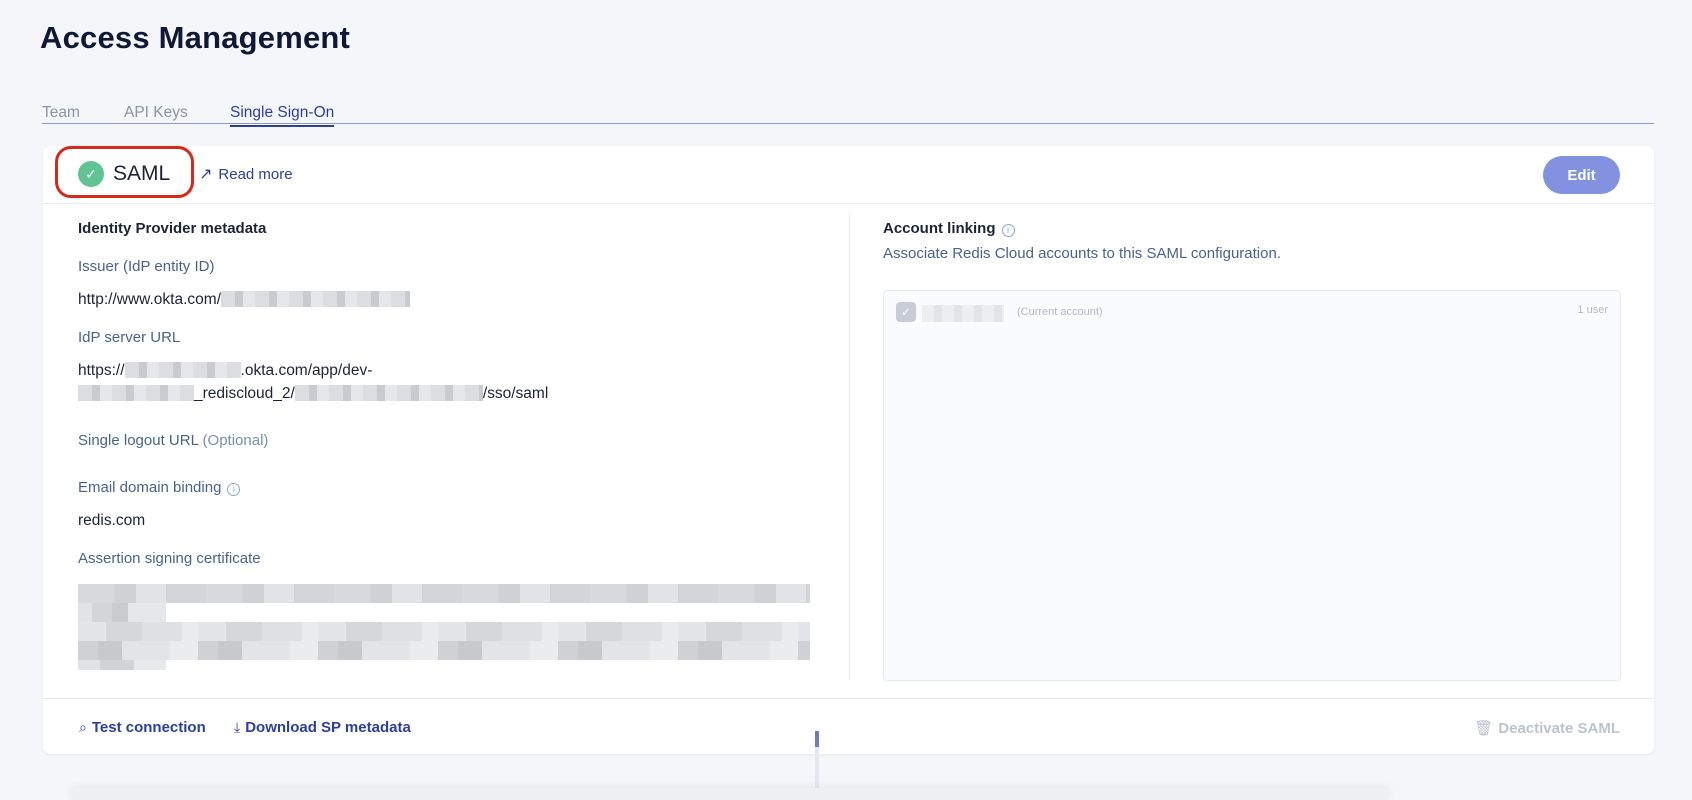  What do you see at coordinates (83, 727) in the screenshot?
I see `search-check-icon: ⌕` at bounding box center [83, 727].